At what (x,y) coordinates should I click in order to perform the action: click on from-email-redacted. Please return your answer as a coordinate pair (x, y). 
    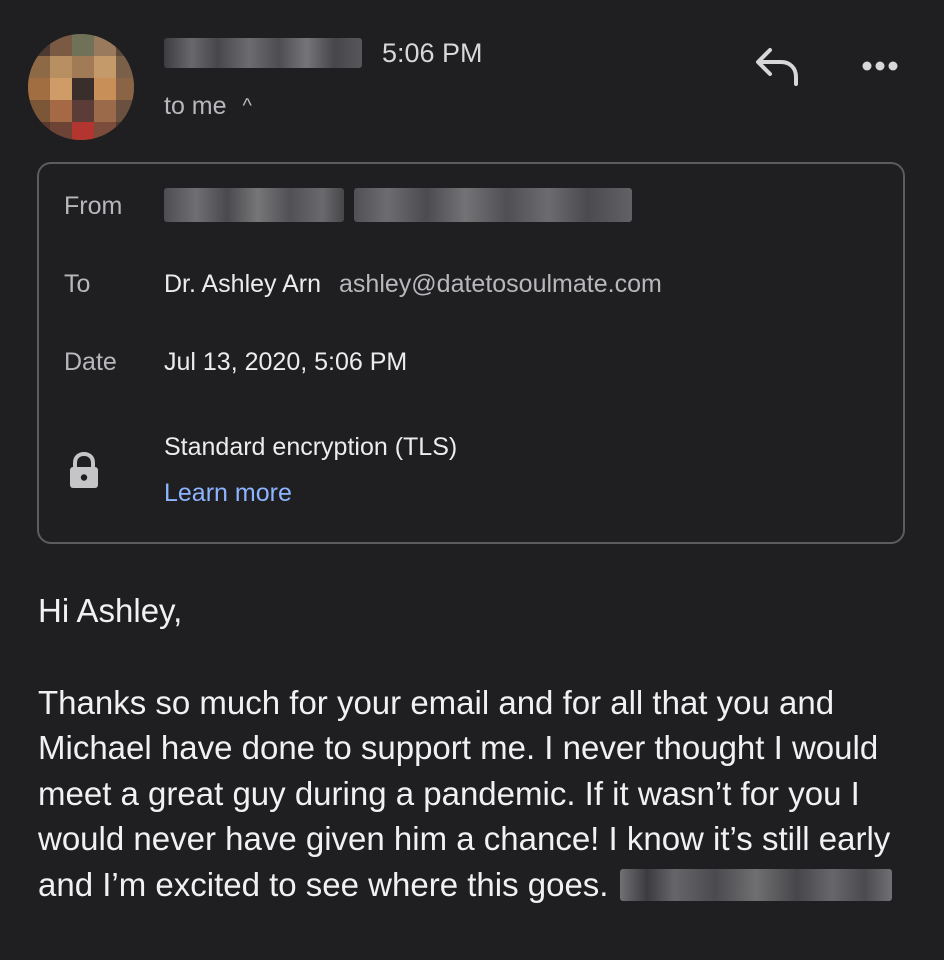
    Looking at the image, I should click on (493, 205).